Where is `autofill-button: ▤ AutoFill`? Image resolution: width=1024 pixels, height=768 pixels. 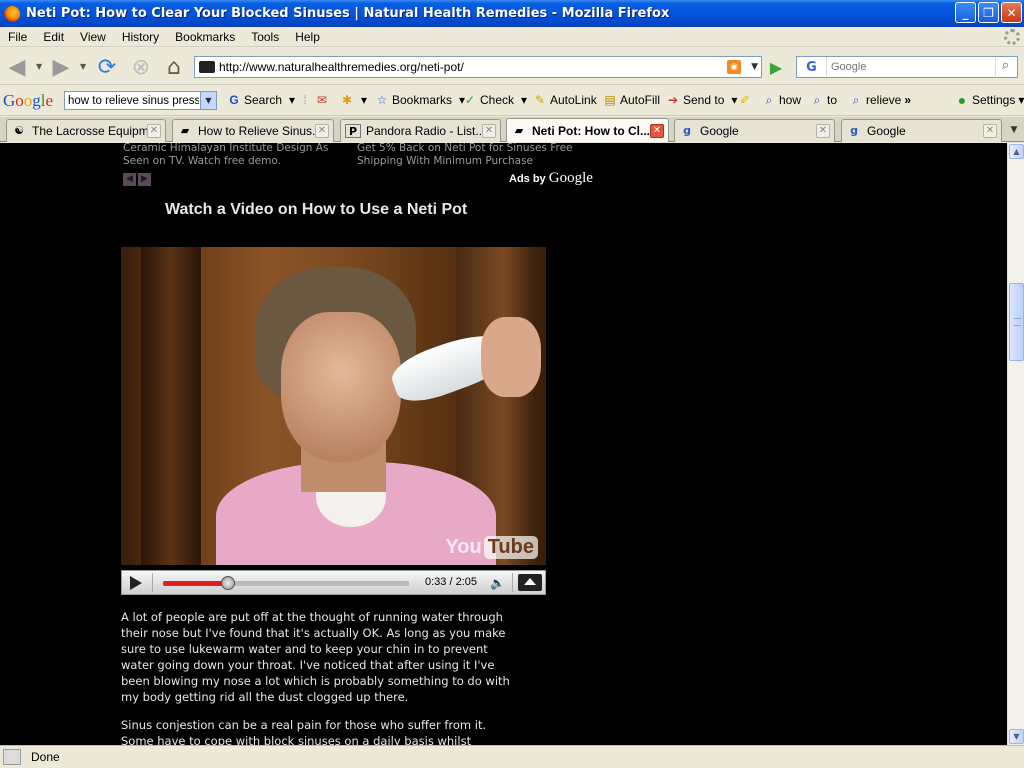
autofill-button: ▤ AutoFill is located at coordinates (631, 100).